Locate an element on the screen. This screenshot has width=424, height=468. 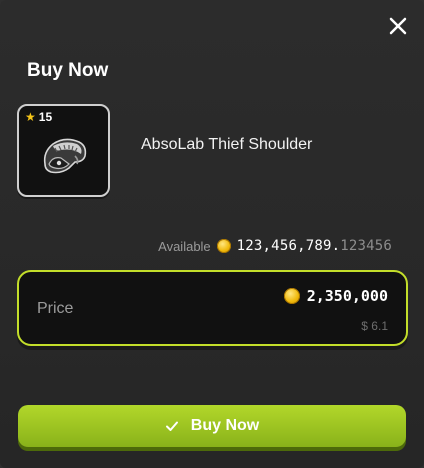
available-label: Available is located at coordinates (184, 246).